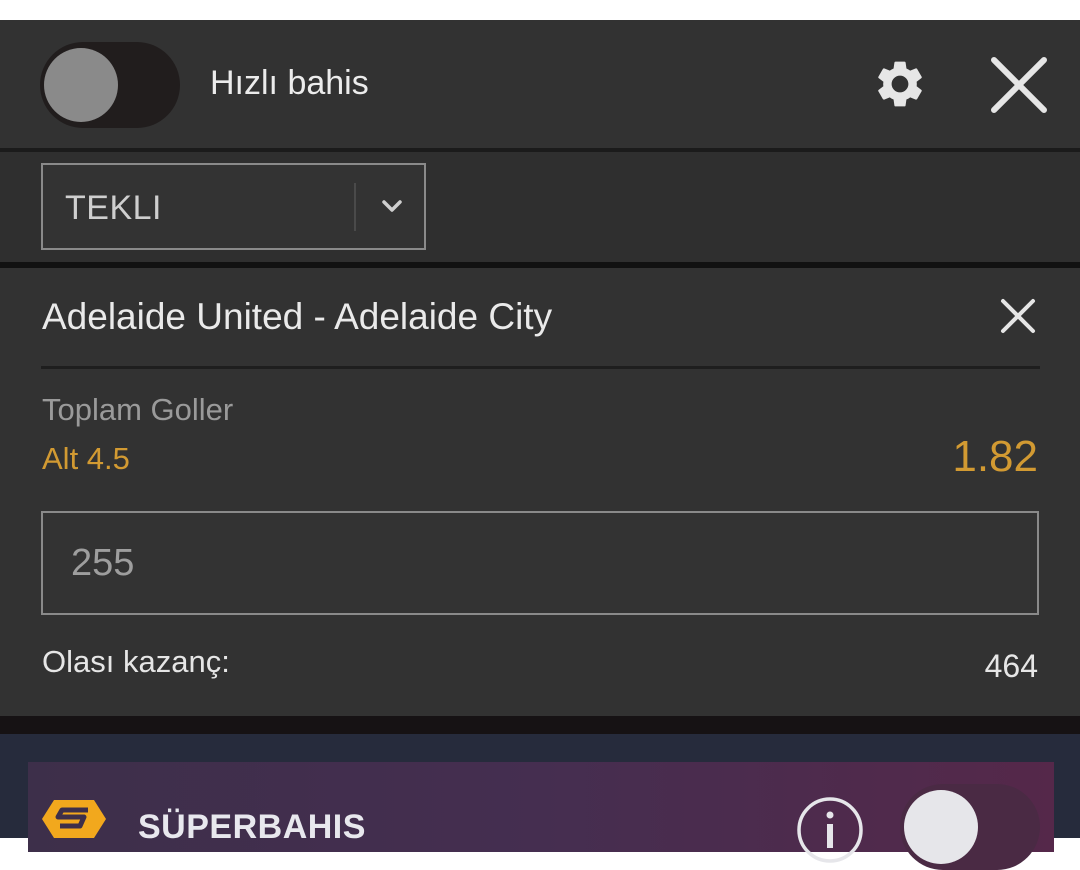  I want to click on super-bet-panel: SÜPERBAHIS, so click(541, 816).